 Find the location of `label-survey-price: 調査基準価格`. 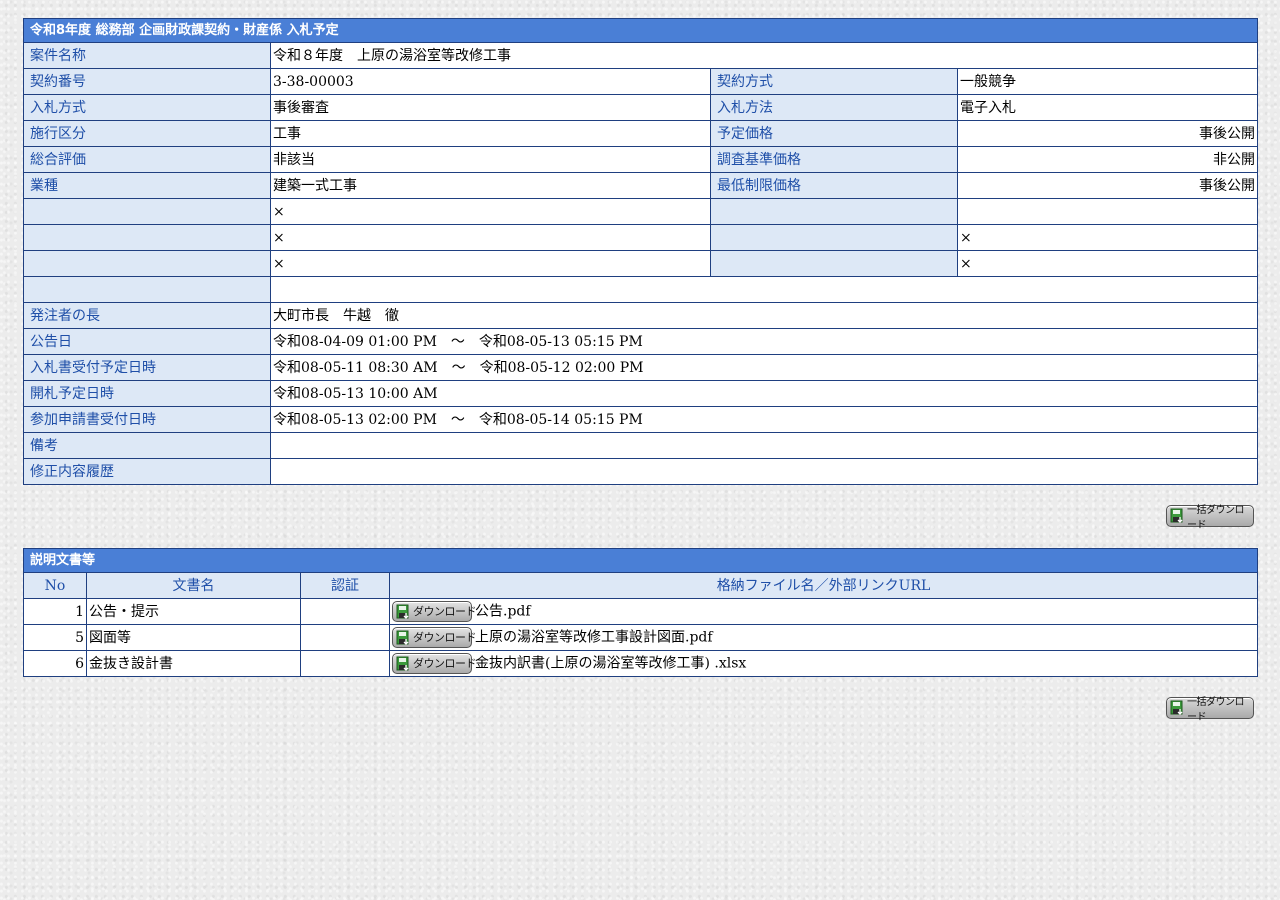

label-survey-price: 調査基準価格 is located at coordinates (834, 159).